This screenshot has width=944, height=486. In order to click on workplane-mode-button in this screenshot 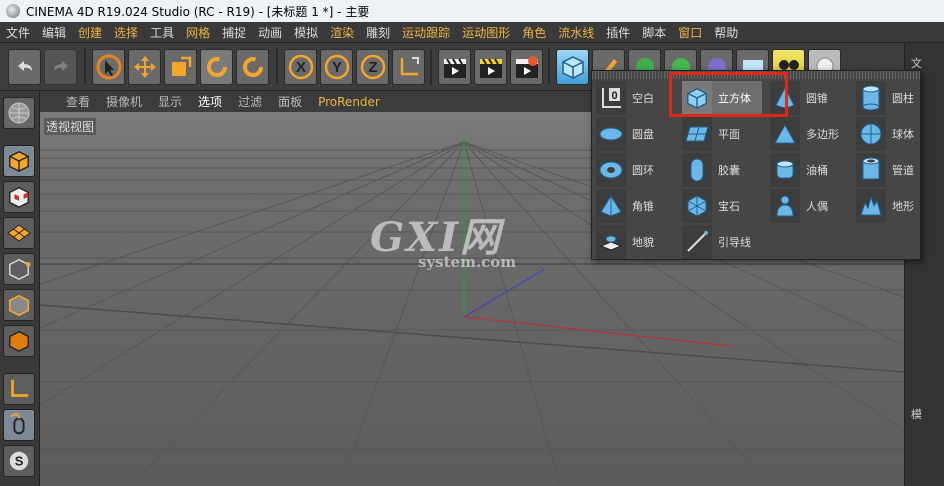, I will do `click(19, 233)`.